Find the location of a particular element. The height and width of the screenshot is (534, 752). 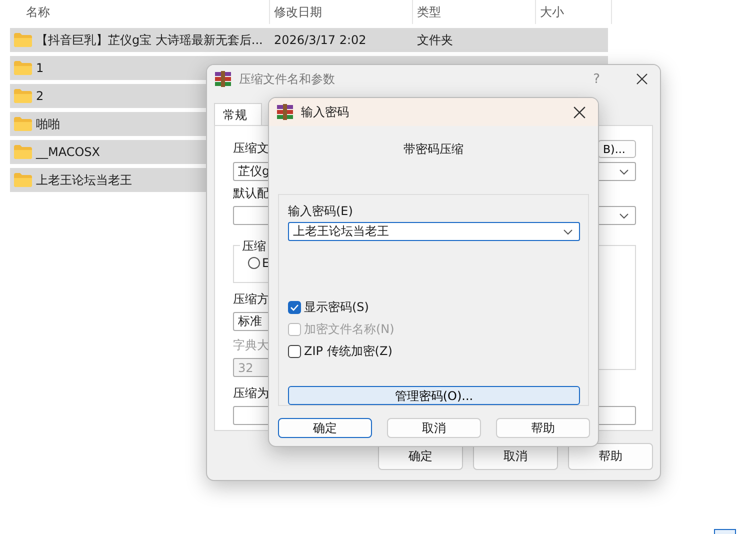

file-name: 1 is located at coordinates (40, 68).